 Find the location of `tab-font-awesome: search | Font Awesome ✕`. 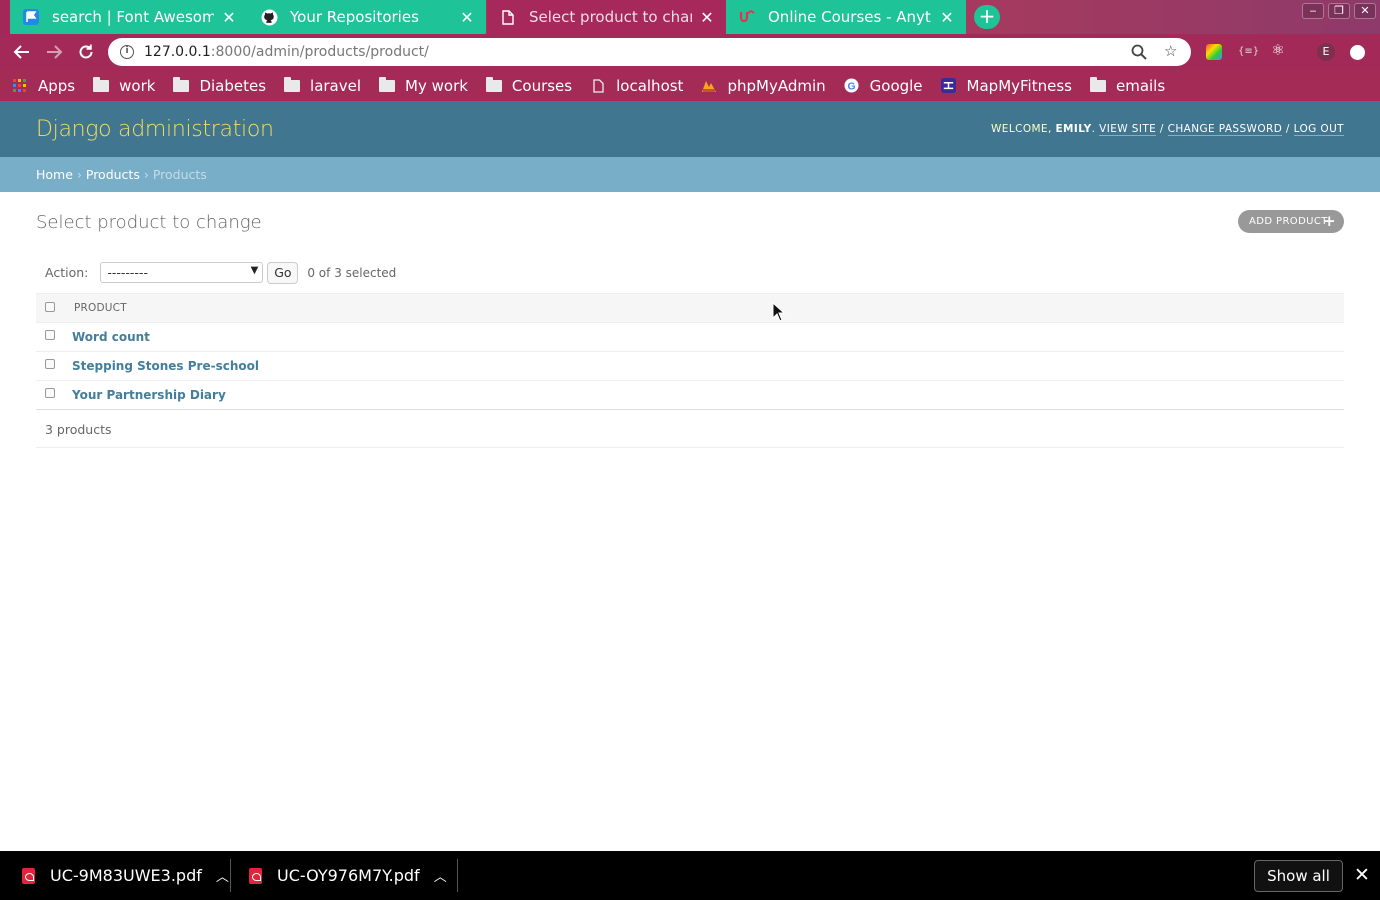

tab-font-awesome: search | Font Awesome ✕ is located at coordinates (129, 17).